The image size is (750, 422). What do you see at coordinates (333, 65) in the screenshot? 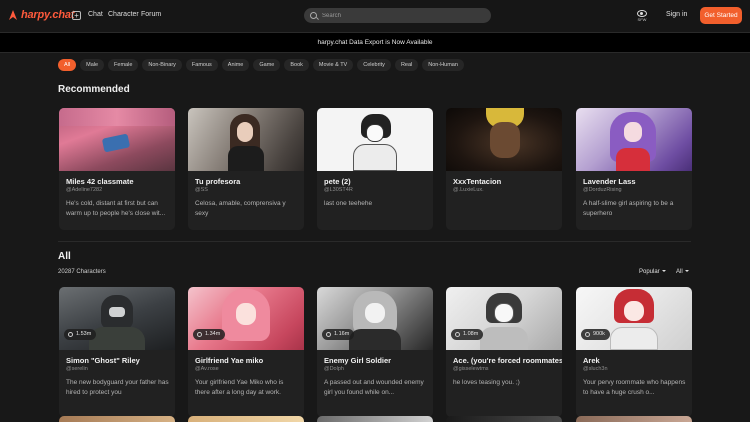
I see `filter-chip-movie-tv: Movie & TV` at bounding box center [333, 65].